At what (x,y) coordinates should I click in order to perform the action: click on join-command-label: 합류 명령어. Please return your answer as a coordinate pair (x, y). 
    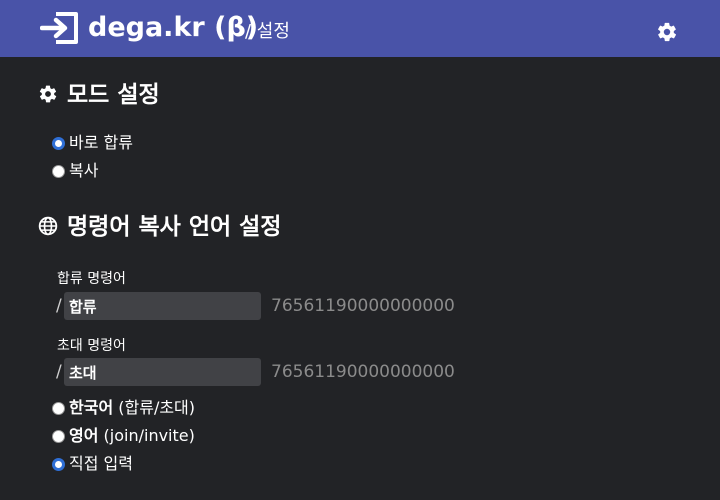
    Looking at the image, I should click on (91, 279).